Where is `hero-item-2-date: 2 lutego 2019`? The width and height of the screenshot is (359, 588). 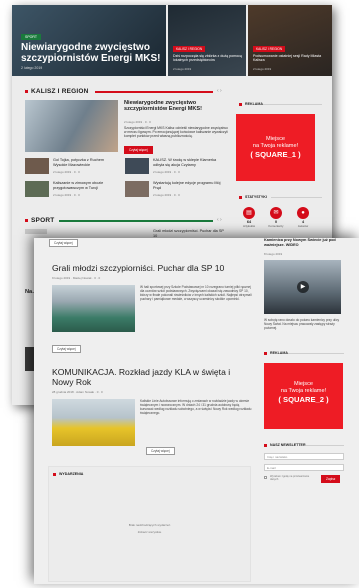 hero-item-2-date: 2 lutego 2019 is located at coordinates (262, 69).